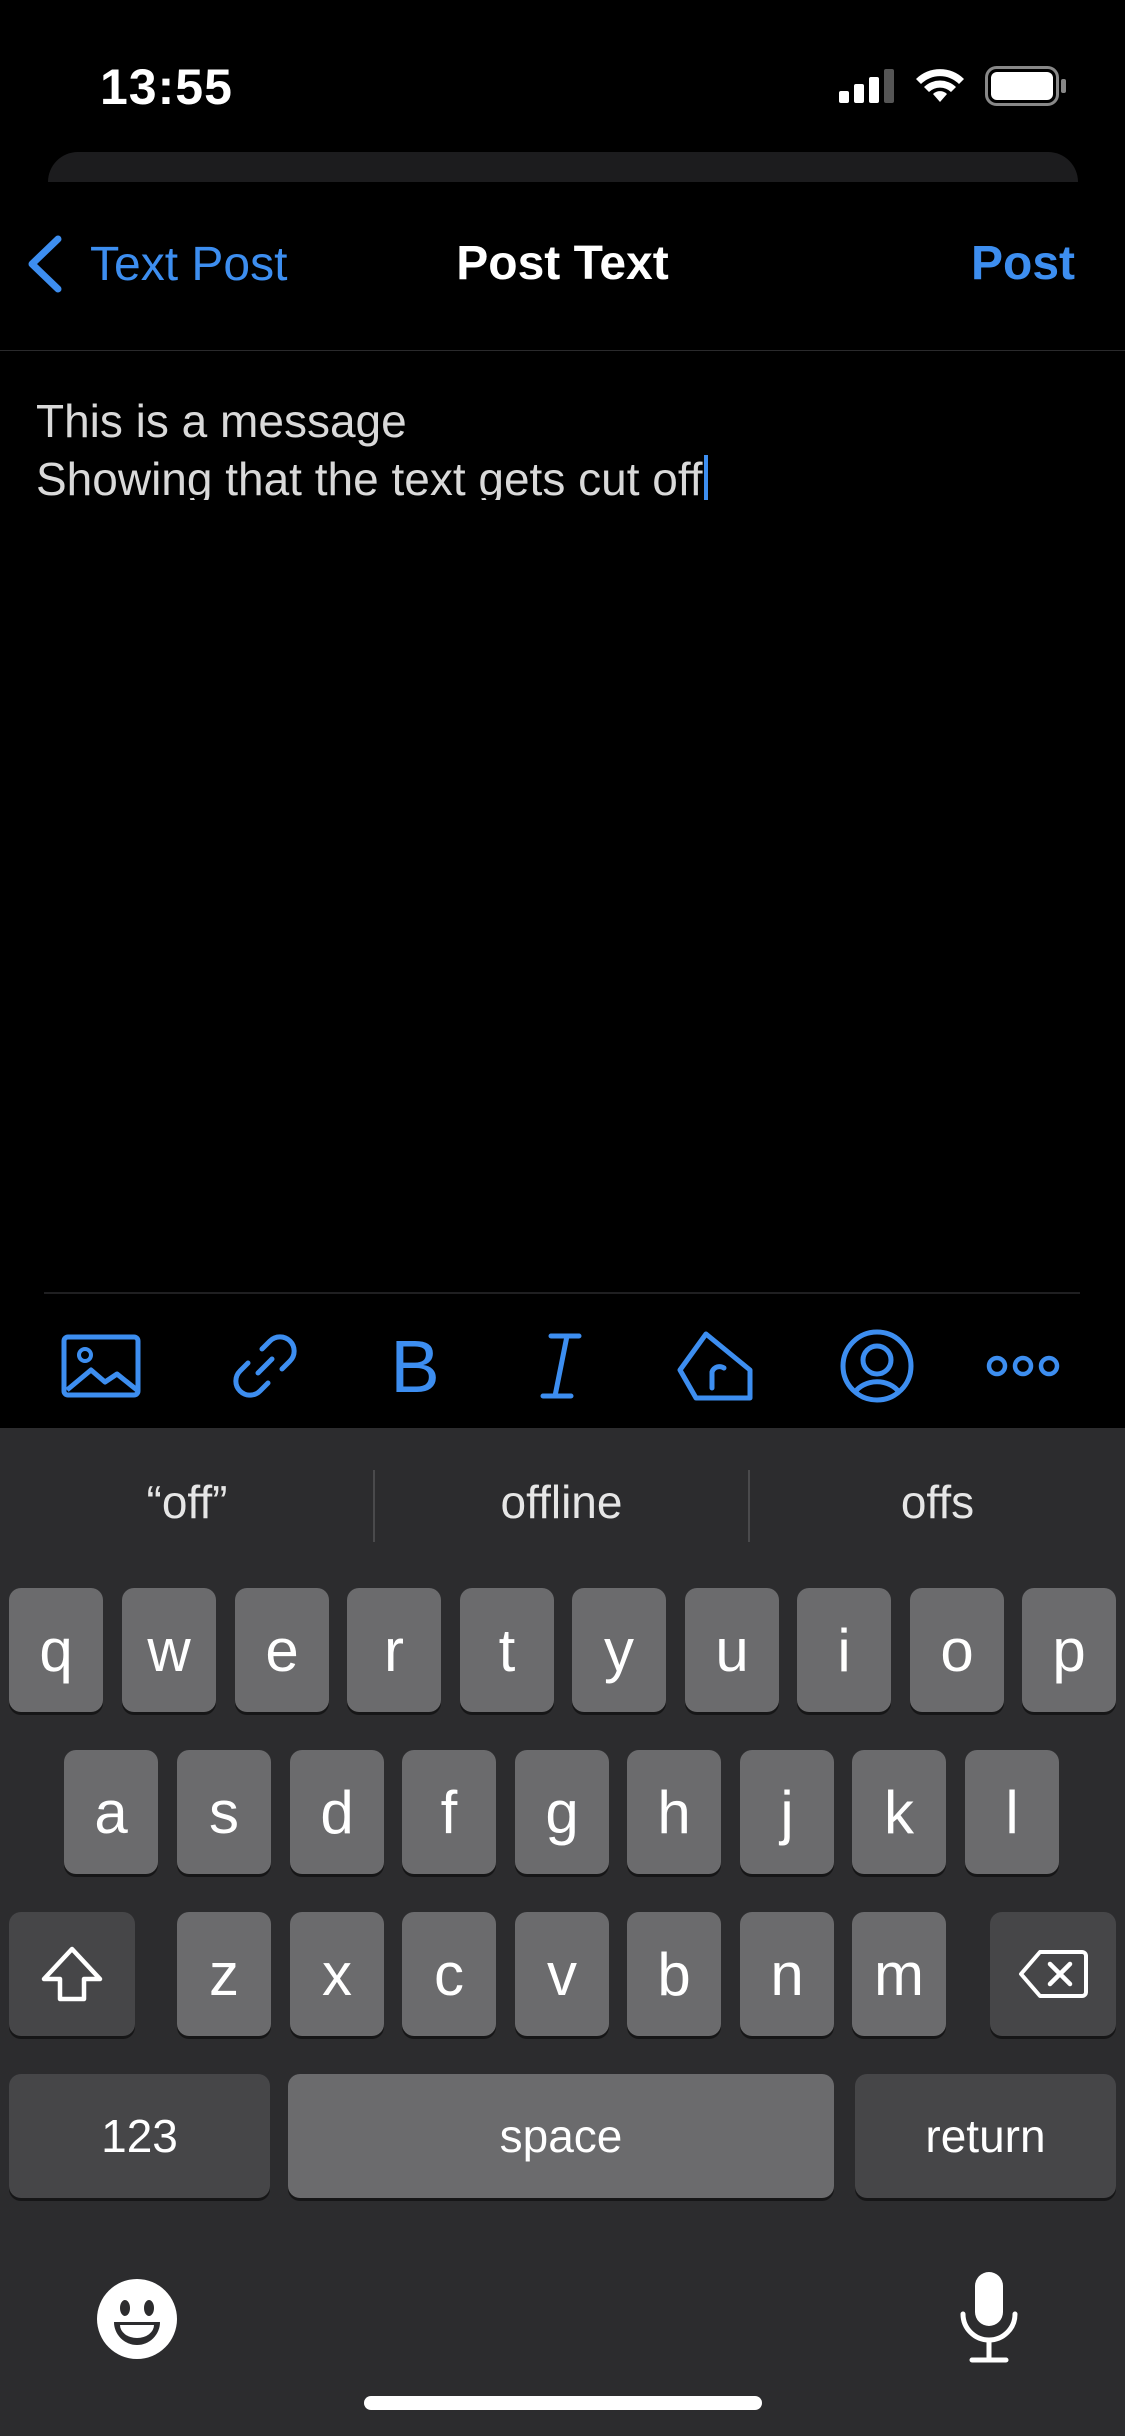 Image resolution: width=1125 pixels, height=2436 pixels. I want to click on emoji-button, so click(137, 2321).